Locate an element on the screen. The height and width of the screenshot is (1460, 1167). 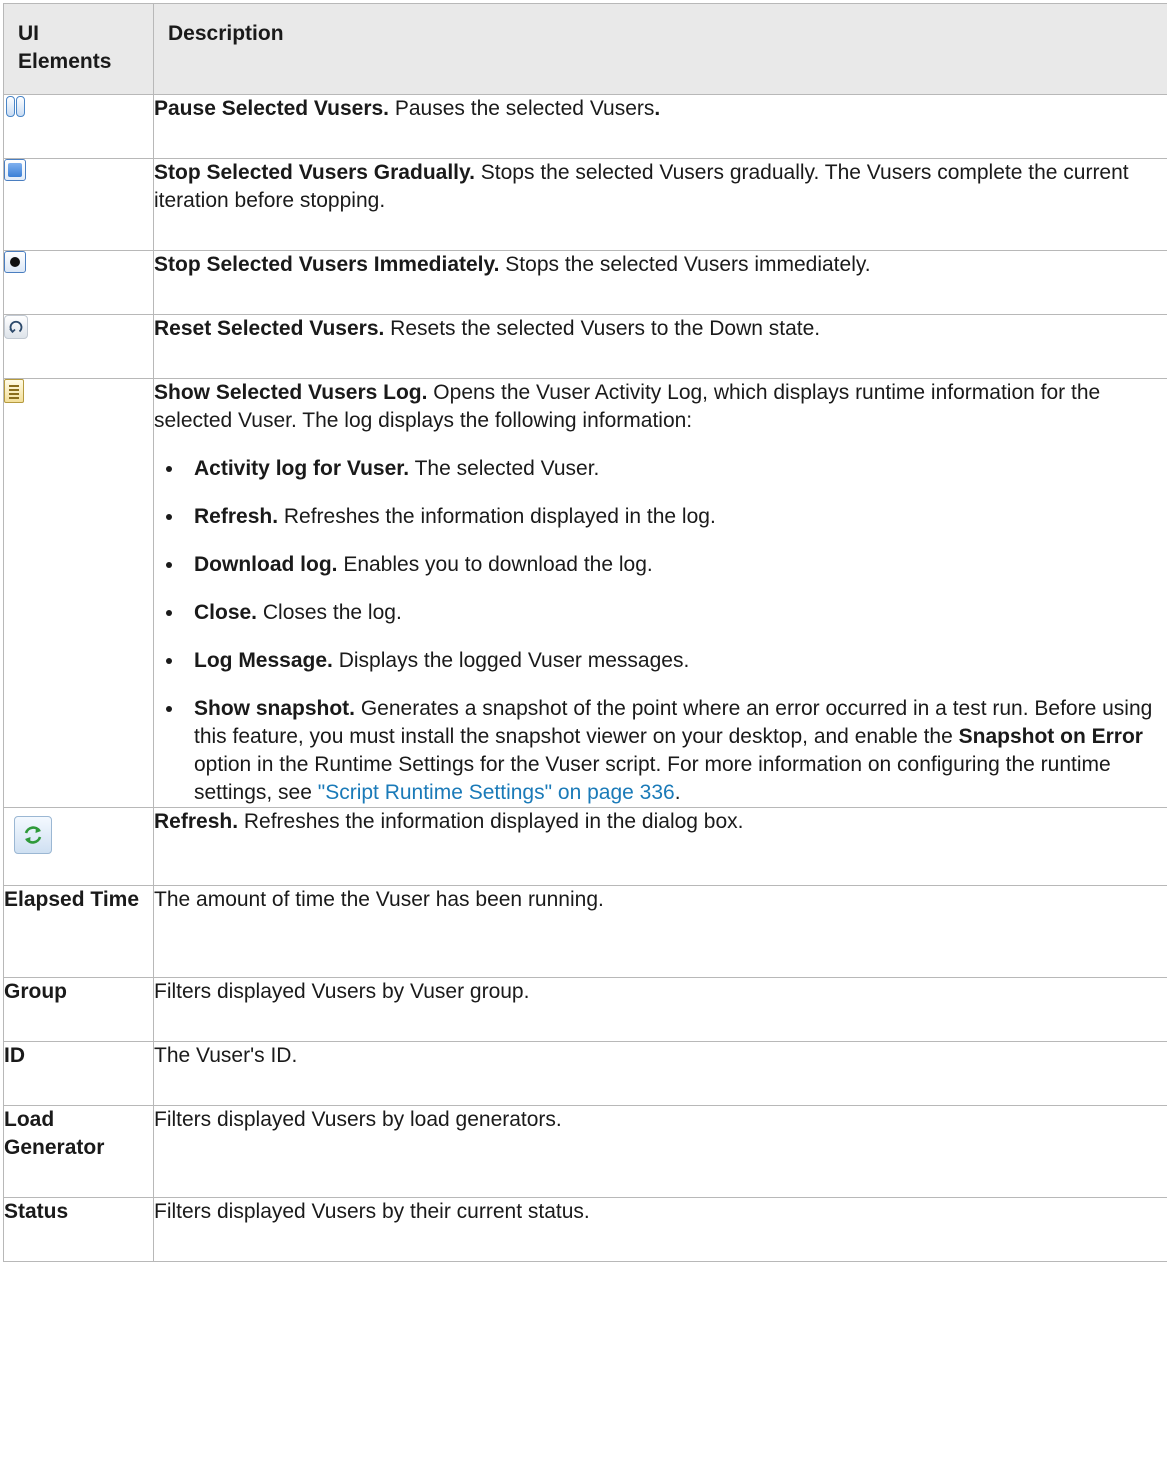
item-text: Enables you to download the log. is located at coordinates (495, 564).